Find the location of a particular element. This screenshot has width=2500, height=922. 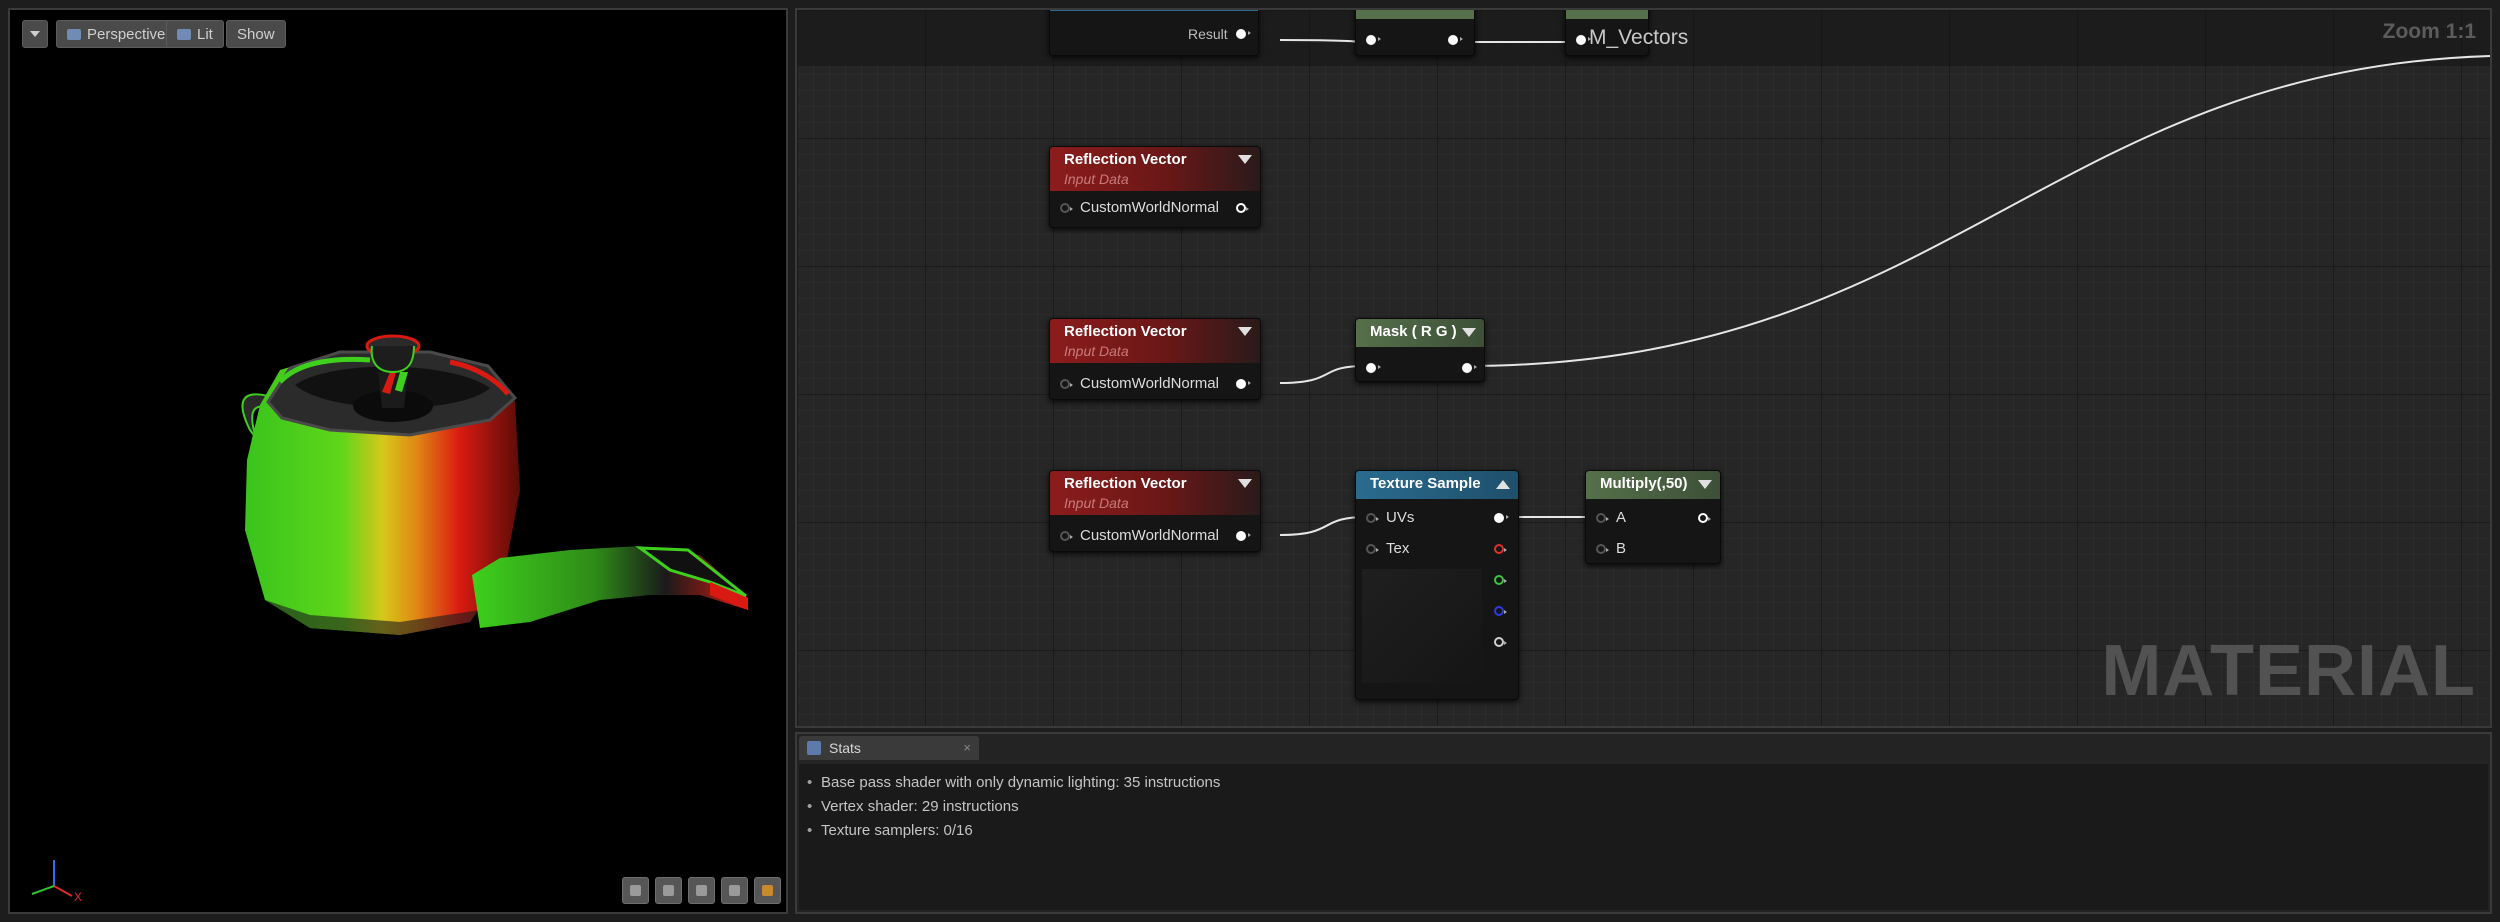

partial-mask-input-pin is located at coordinates (1373, 40).